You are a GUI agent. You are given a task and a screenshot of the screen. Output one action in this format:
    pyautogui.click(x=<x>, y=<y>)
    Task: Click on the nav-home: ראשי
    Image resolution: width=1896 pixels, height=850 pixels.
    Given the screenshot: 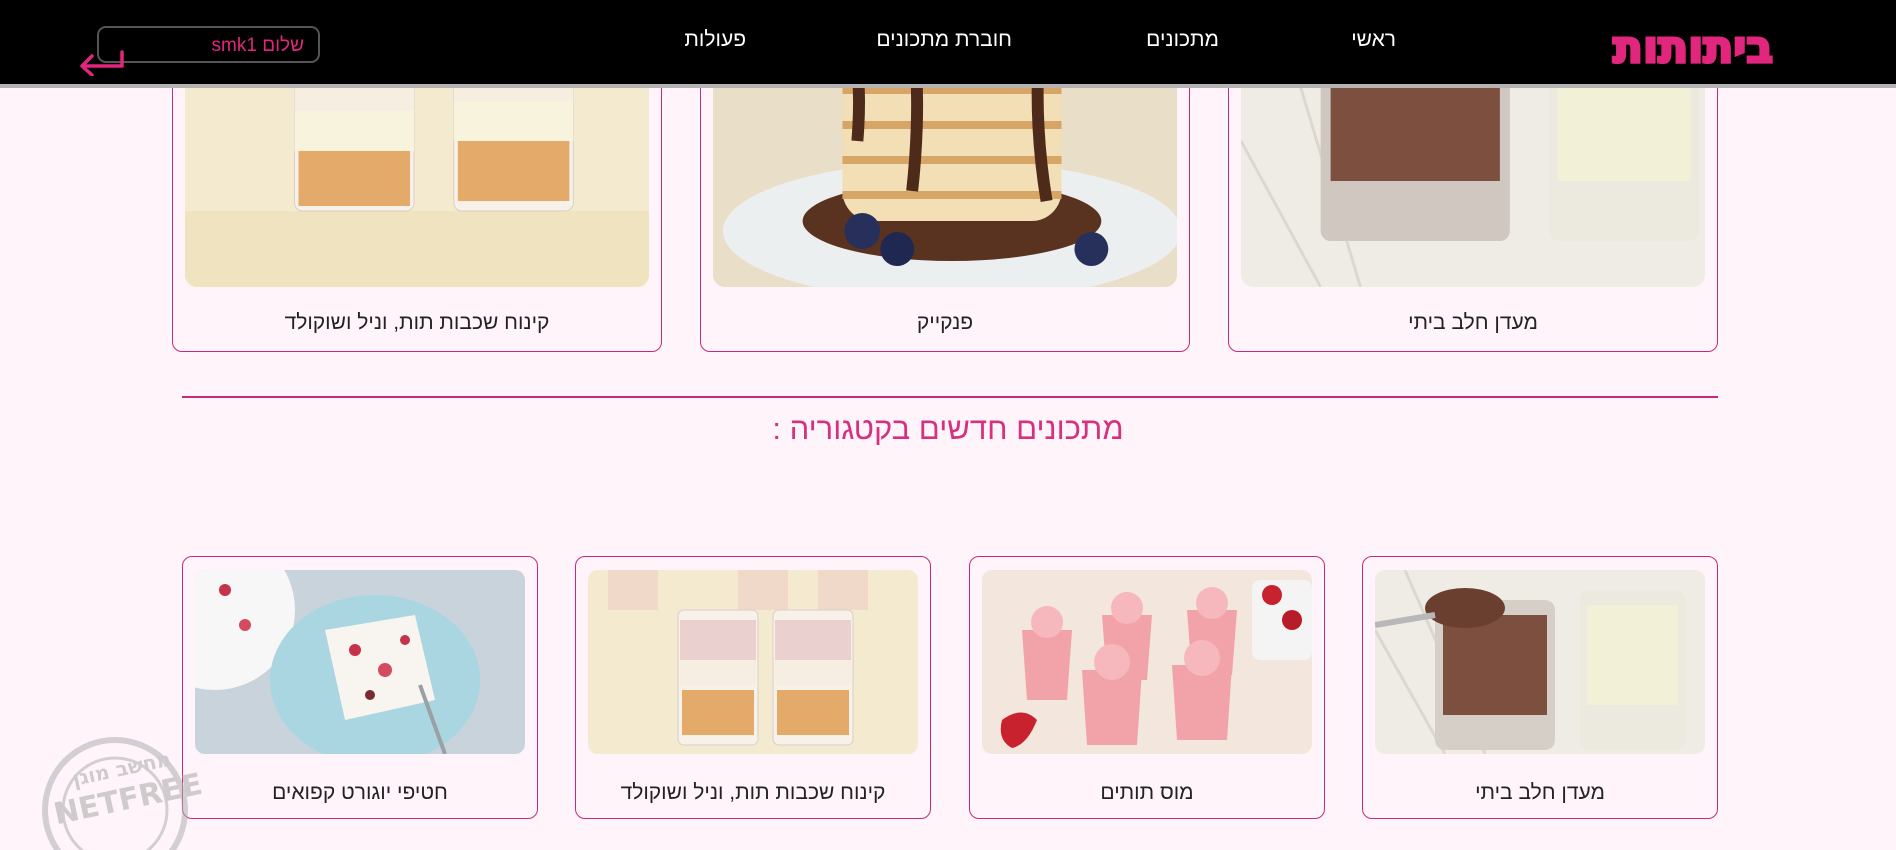 What is the action you would take?
    pyautogui.click(x=1373, y=40)
    